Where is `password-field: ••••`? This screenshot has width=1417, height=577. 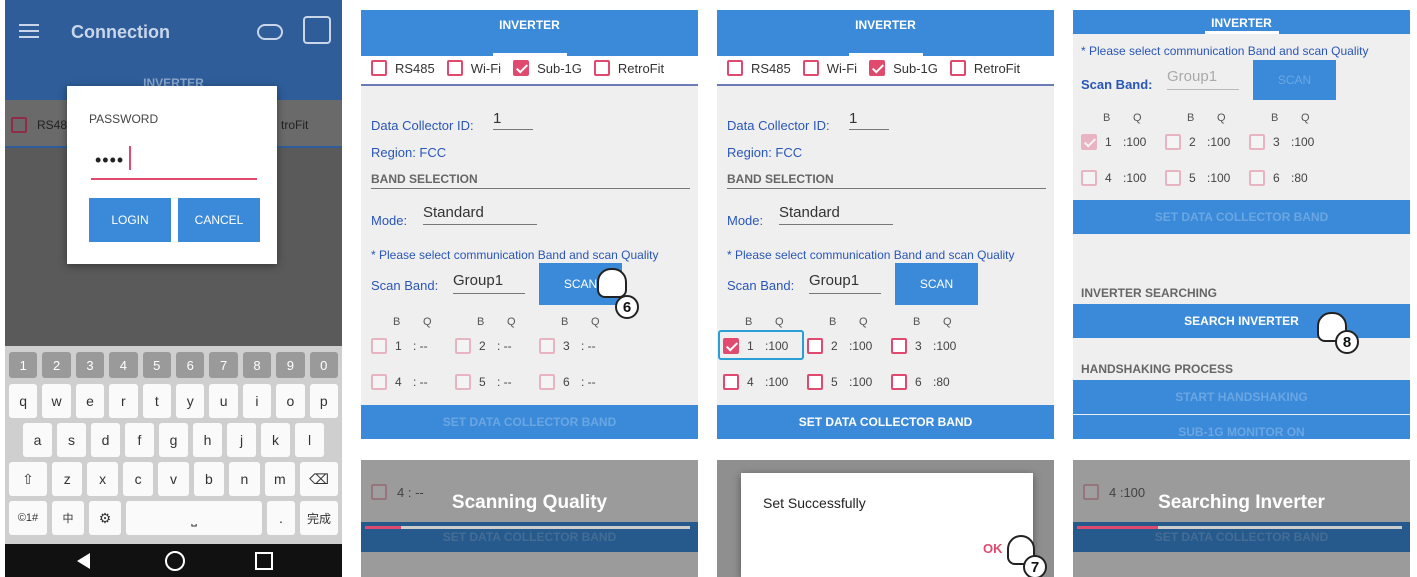
password-field: •••• is located at coordinates (174, 160).